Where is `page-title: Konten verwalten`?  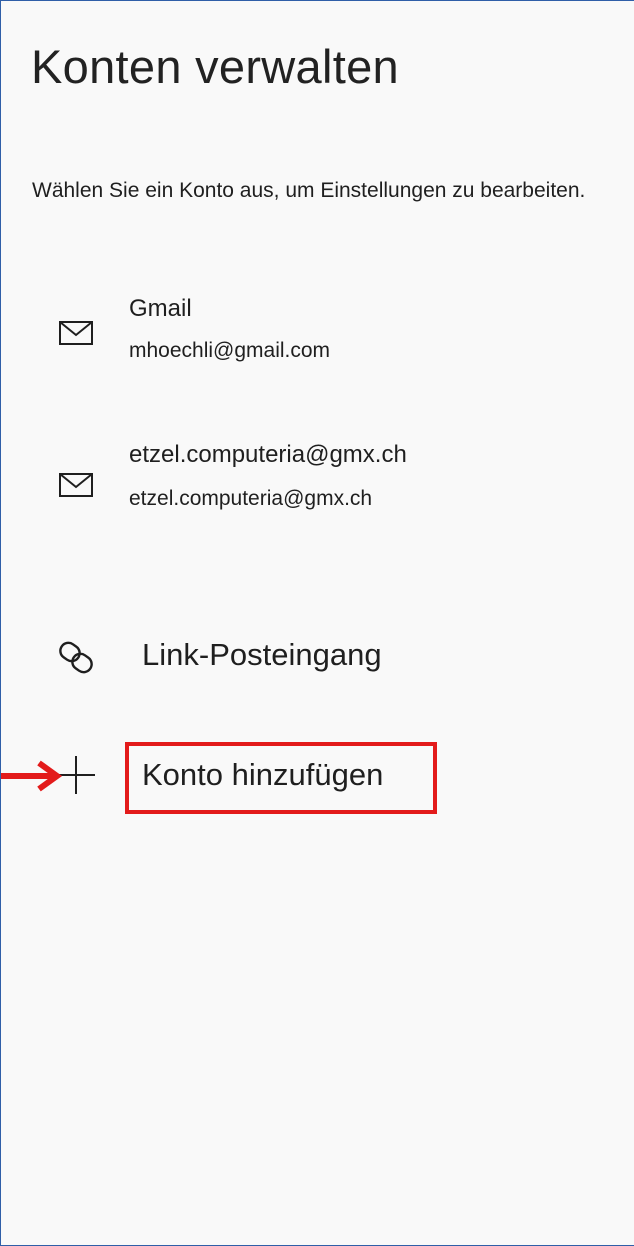
page-title: Konten verwalten is located at coordinates (215, 66).